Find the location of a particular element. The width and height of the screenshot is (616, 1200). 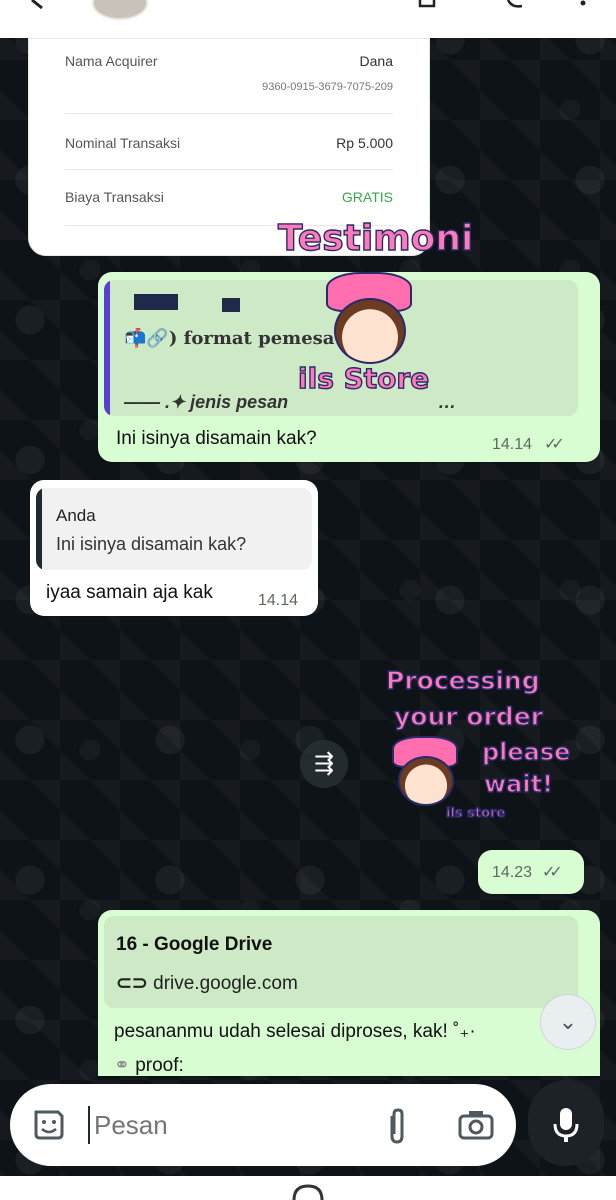

receipt-label: Nominal Transaksi is located at coordinates (123, 143).